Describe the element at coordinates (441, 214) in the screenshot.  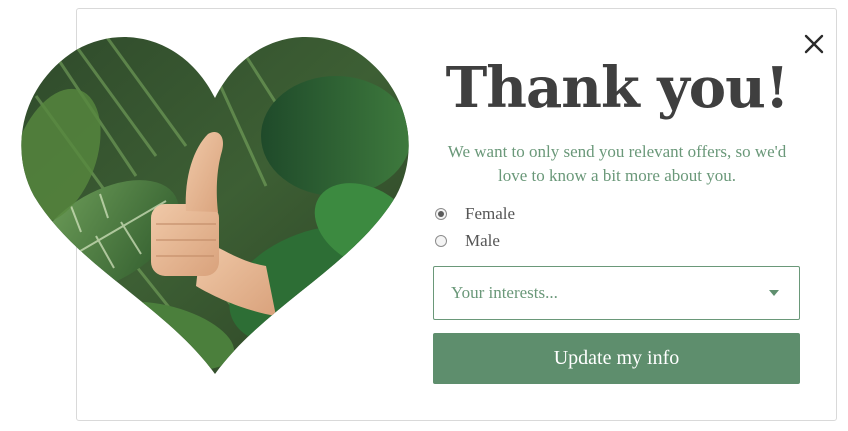
I see `radio-female` at that location.